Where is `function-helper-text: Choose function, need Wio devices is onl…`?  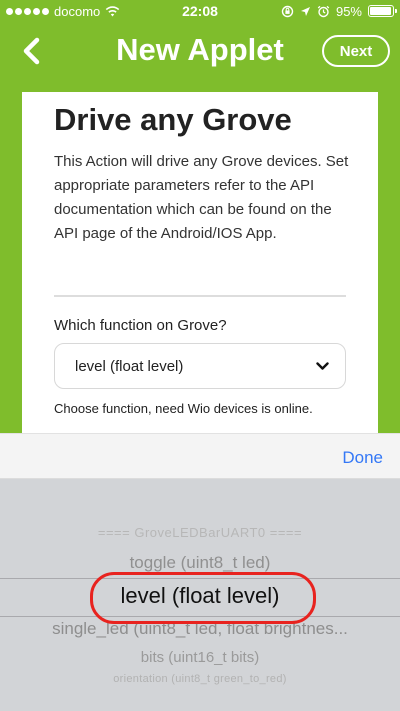 function-helper-text: Choose function, need Wio devices is onl… is located at coordinates (183, 408).